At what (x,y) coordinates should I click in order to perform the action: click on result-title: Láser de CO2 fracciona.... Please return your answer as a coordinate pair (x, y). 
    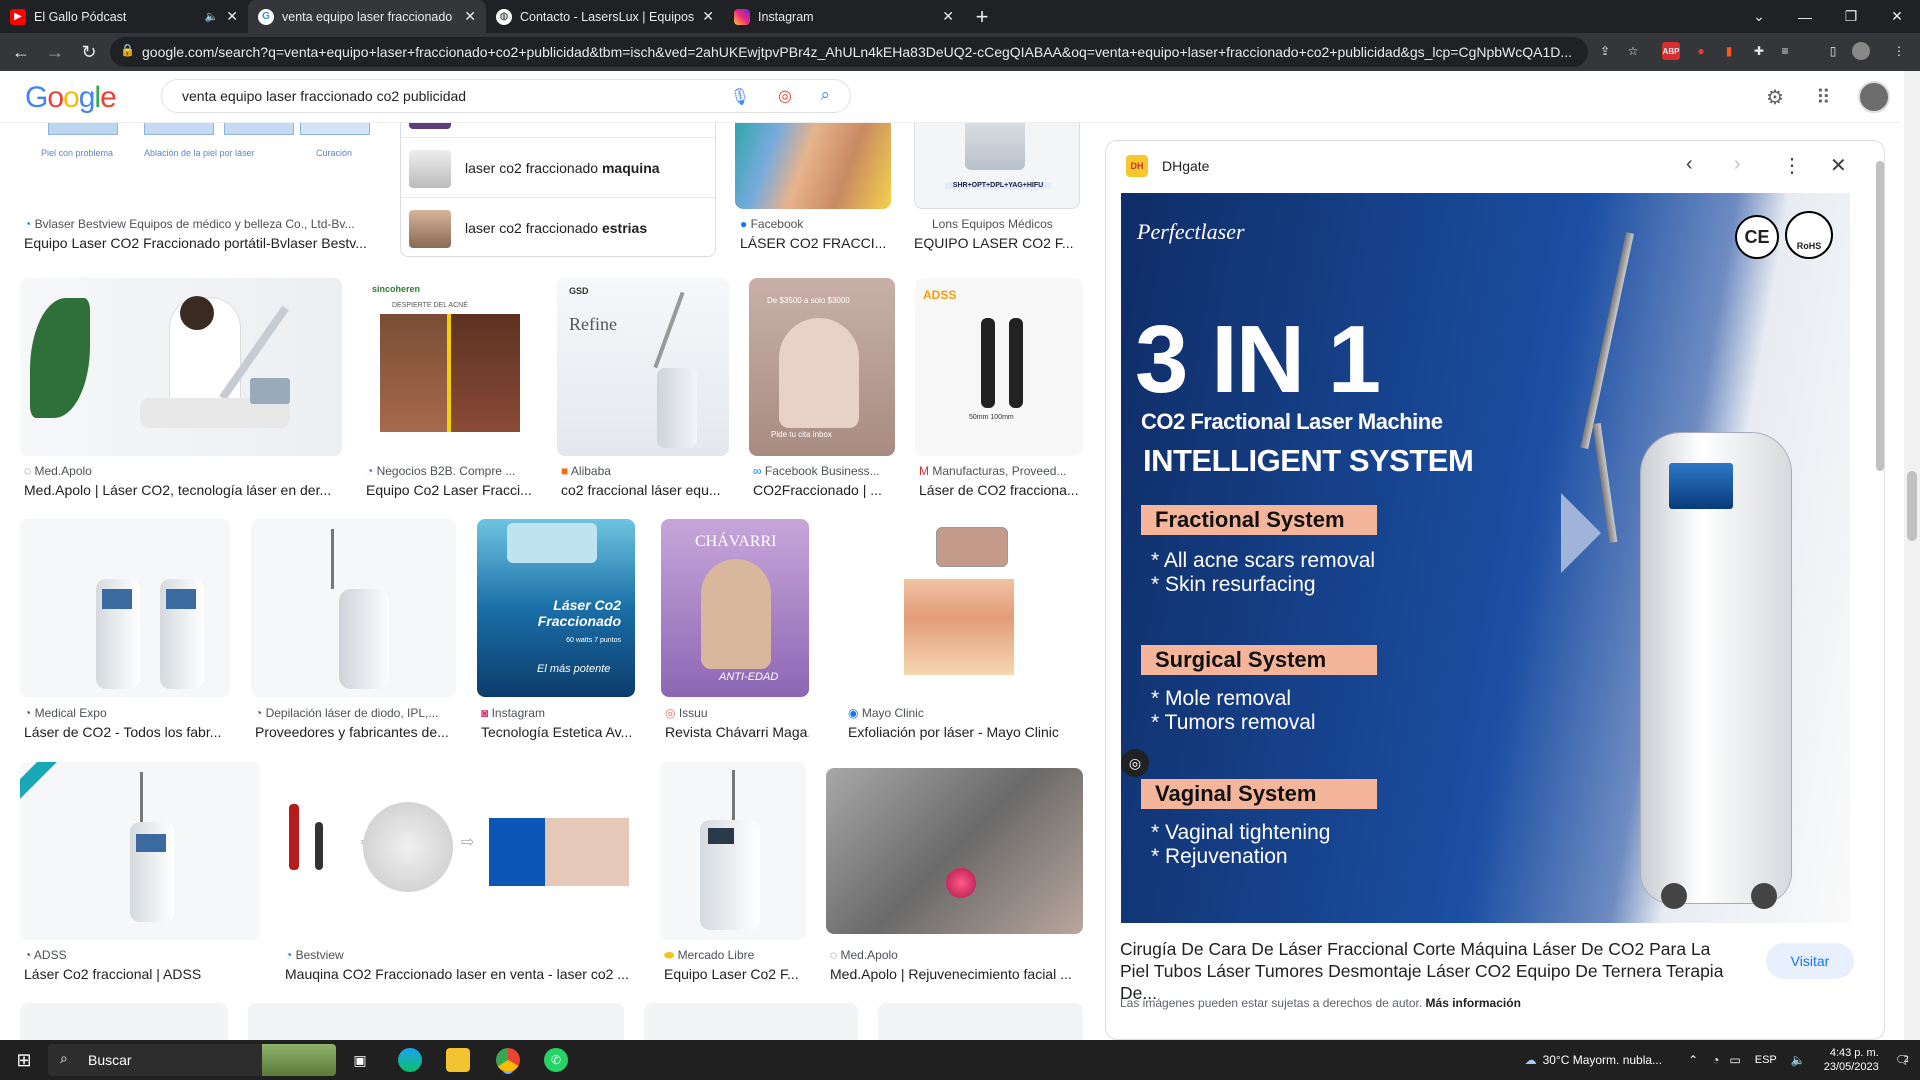
    Looking at the image, I should click on (1001, 490).